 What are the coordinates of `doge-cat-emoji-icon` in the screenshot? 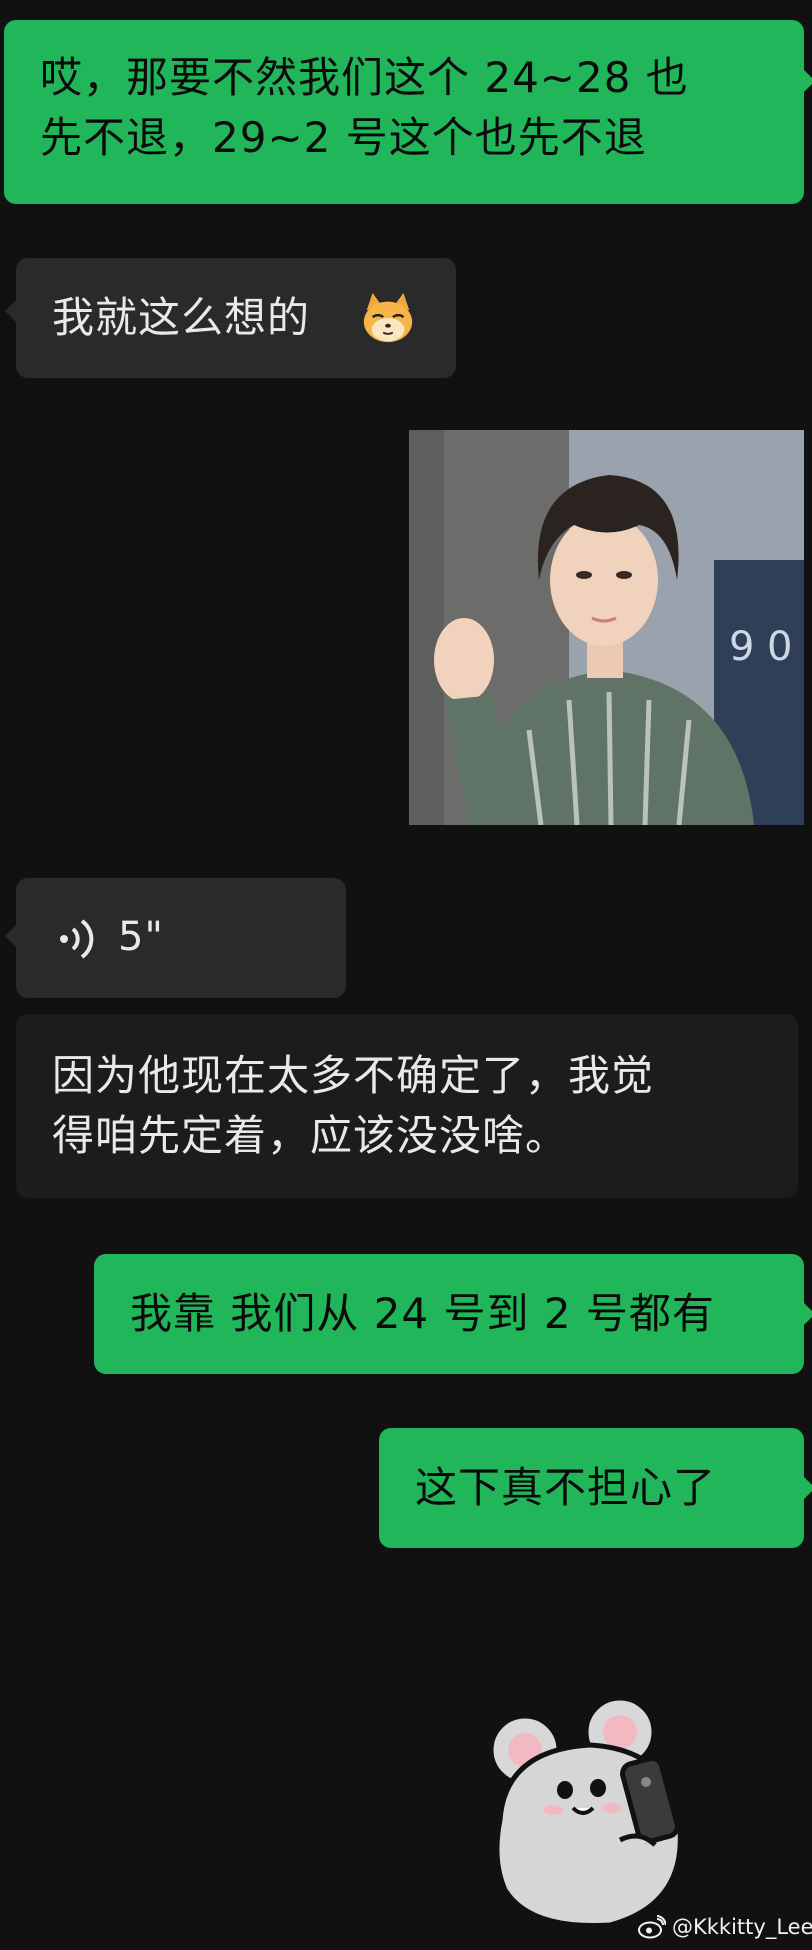 It's located at (388, 317).